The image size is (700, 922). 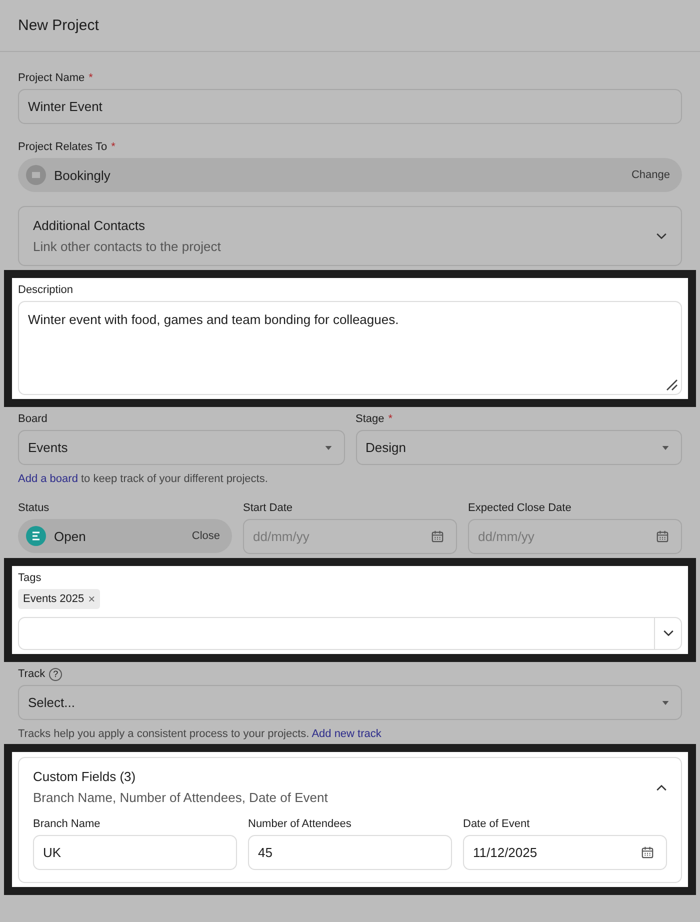 I want to click on field-label: Project Relates To, so click(x=63, y=147).